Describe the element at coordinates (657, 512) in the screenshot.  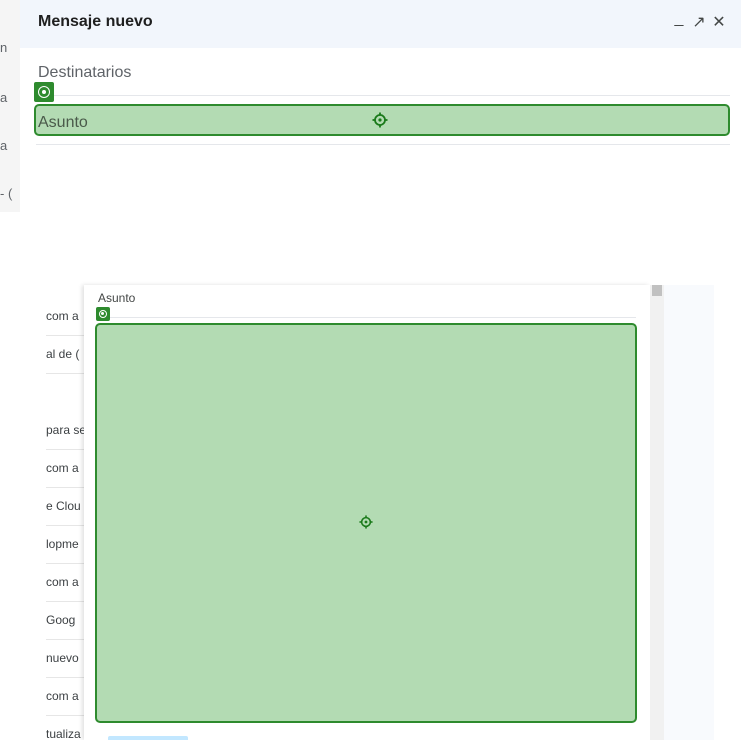
I see `scrollbar` at that location.